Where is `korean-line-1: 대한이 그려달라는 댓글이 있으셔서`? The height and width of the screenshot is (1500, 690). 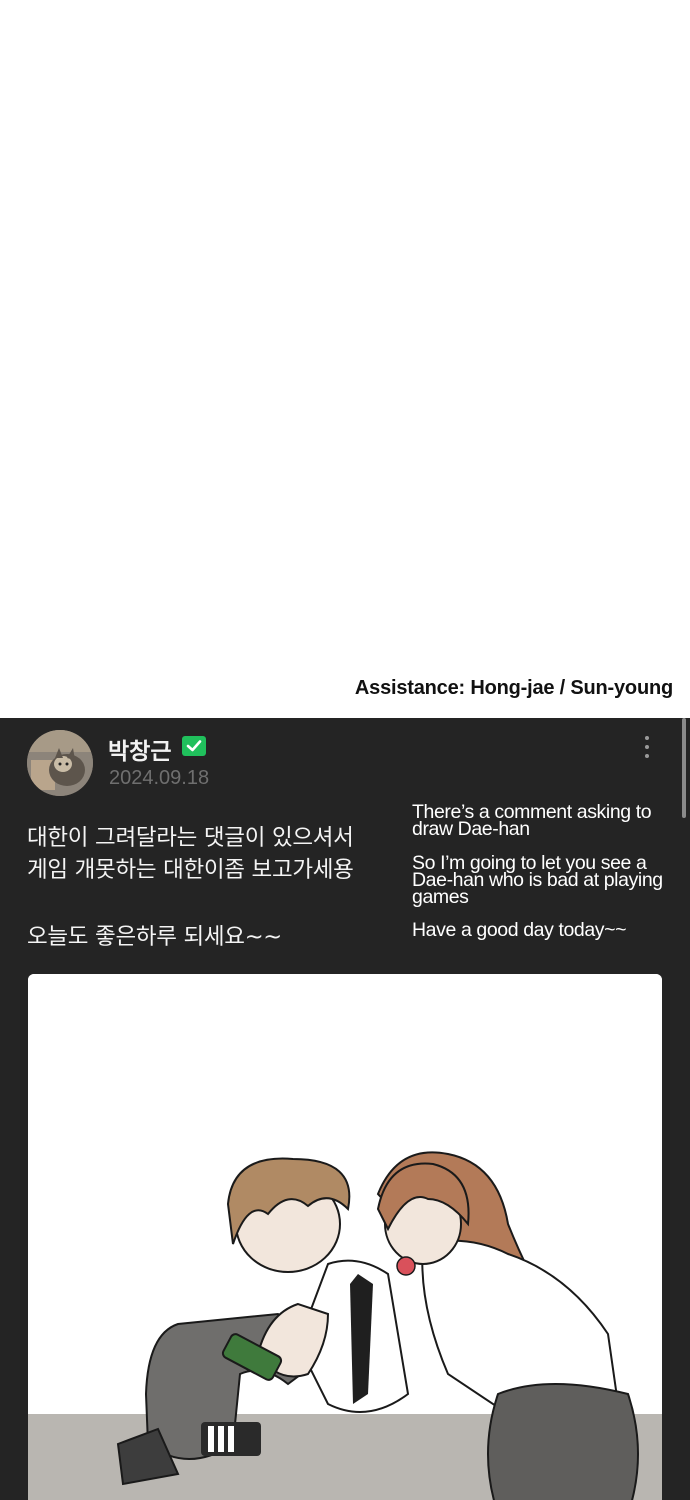
korean-line-1: 대한이 그려달라는 댓글이 있으셔서 is located at coordinates (190, 838).